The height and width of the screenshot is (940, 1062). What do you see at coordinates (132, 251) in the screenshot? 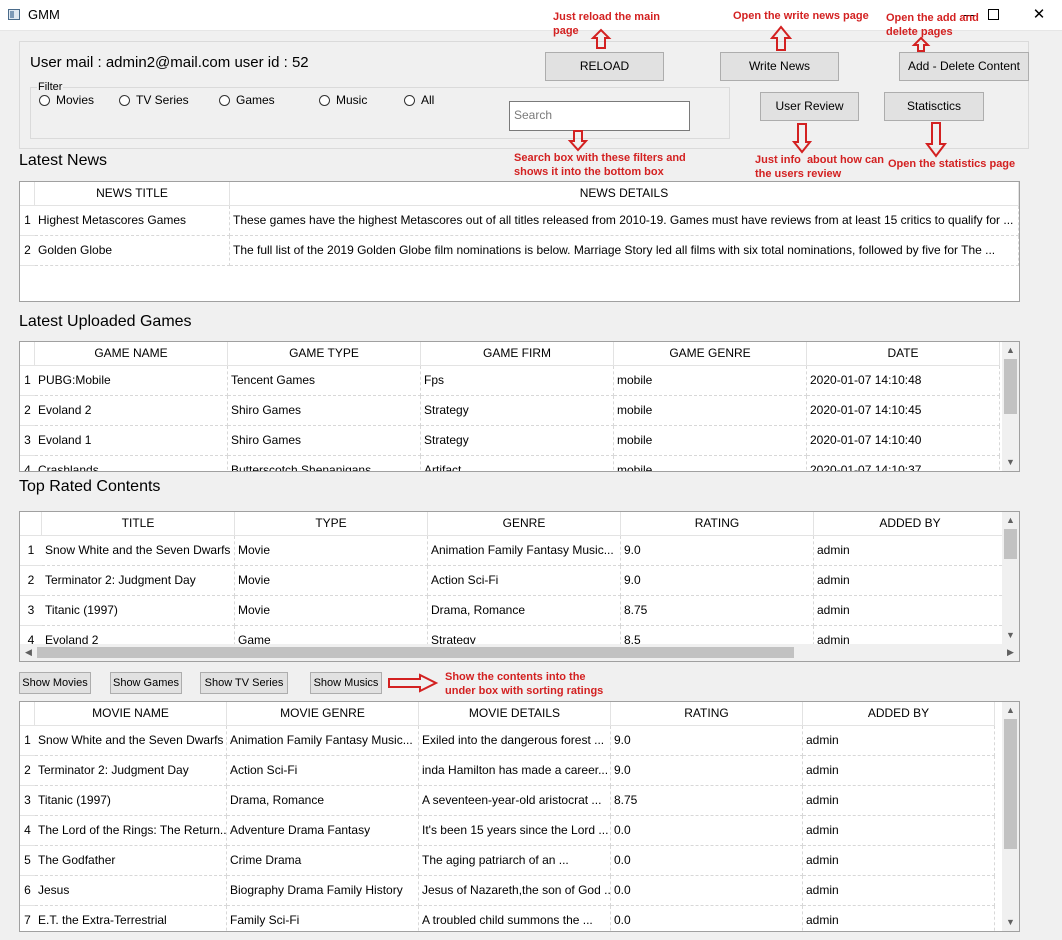
I see `table-cell: Golden Globe` at bounding box center [132, 251].